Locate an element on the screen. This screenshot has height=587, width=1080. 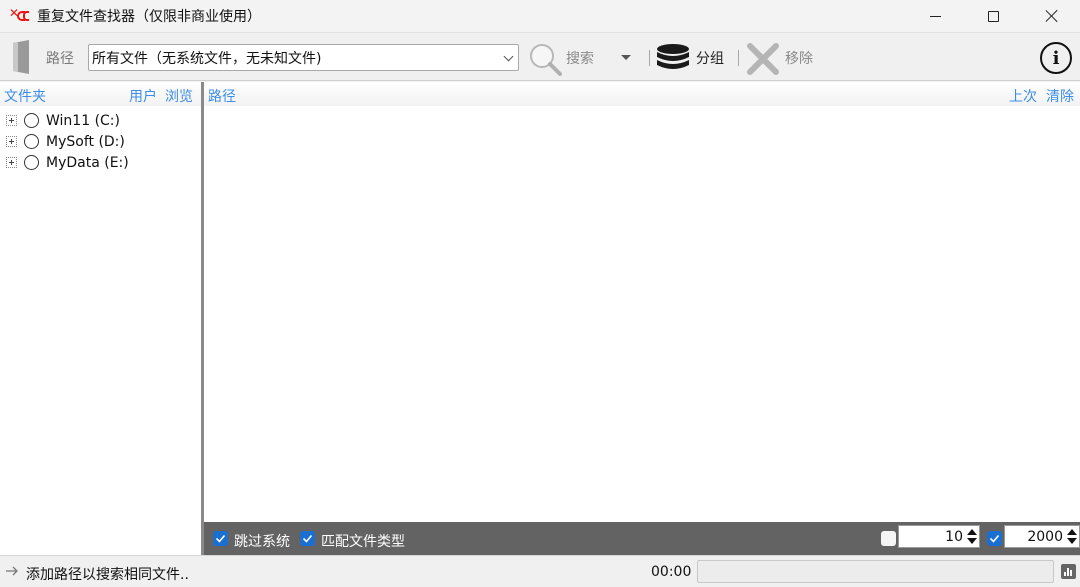
title-bar: ✕ 重复文件查找器（仅限非商业使用） is located at coordinates (540, 16).